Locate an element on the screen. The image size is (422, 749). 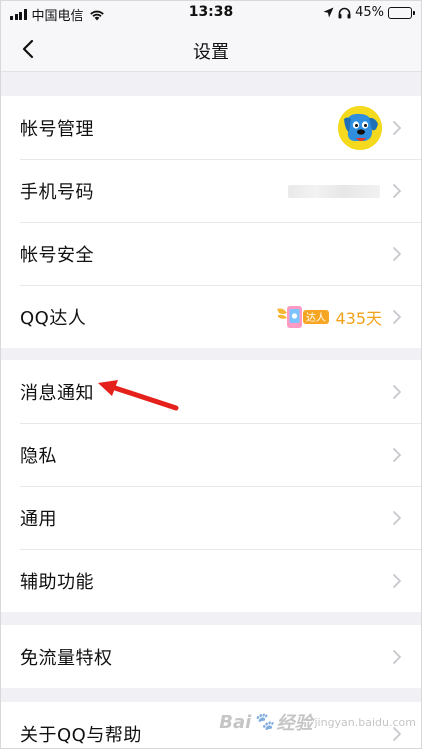
settings-row-free-data: 免流量特权 is located at coordinates (211, 656).